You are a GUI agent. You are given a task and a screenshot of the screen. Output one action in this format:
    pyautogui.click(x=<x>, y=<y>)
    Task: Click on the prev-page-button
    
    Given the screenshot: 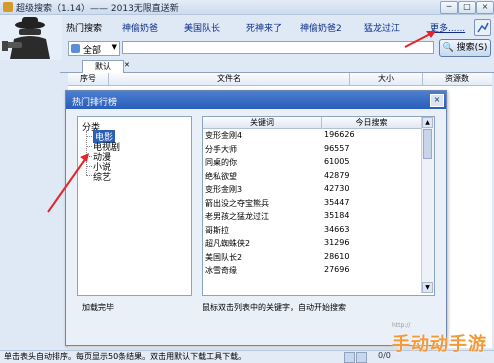 What is the action you would take?
    pyautogui.click(x=361, y=357)
    